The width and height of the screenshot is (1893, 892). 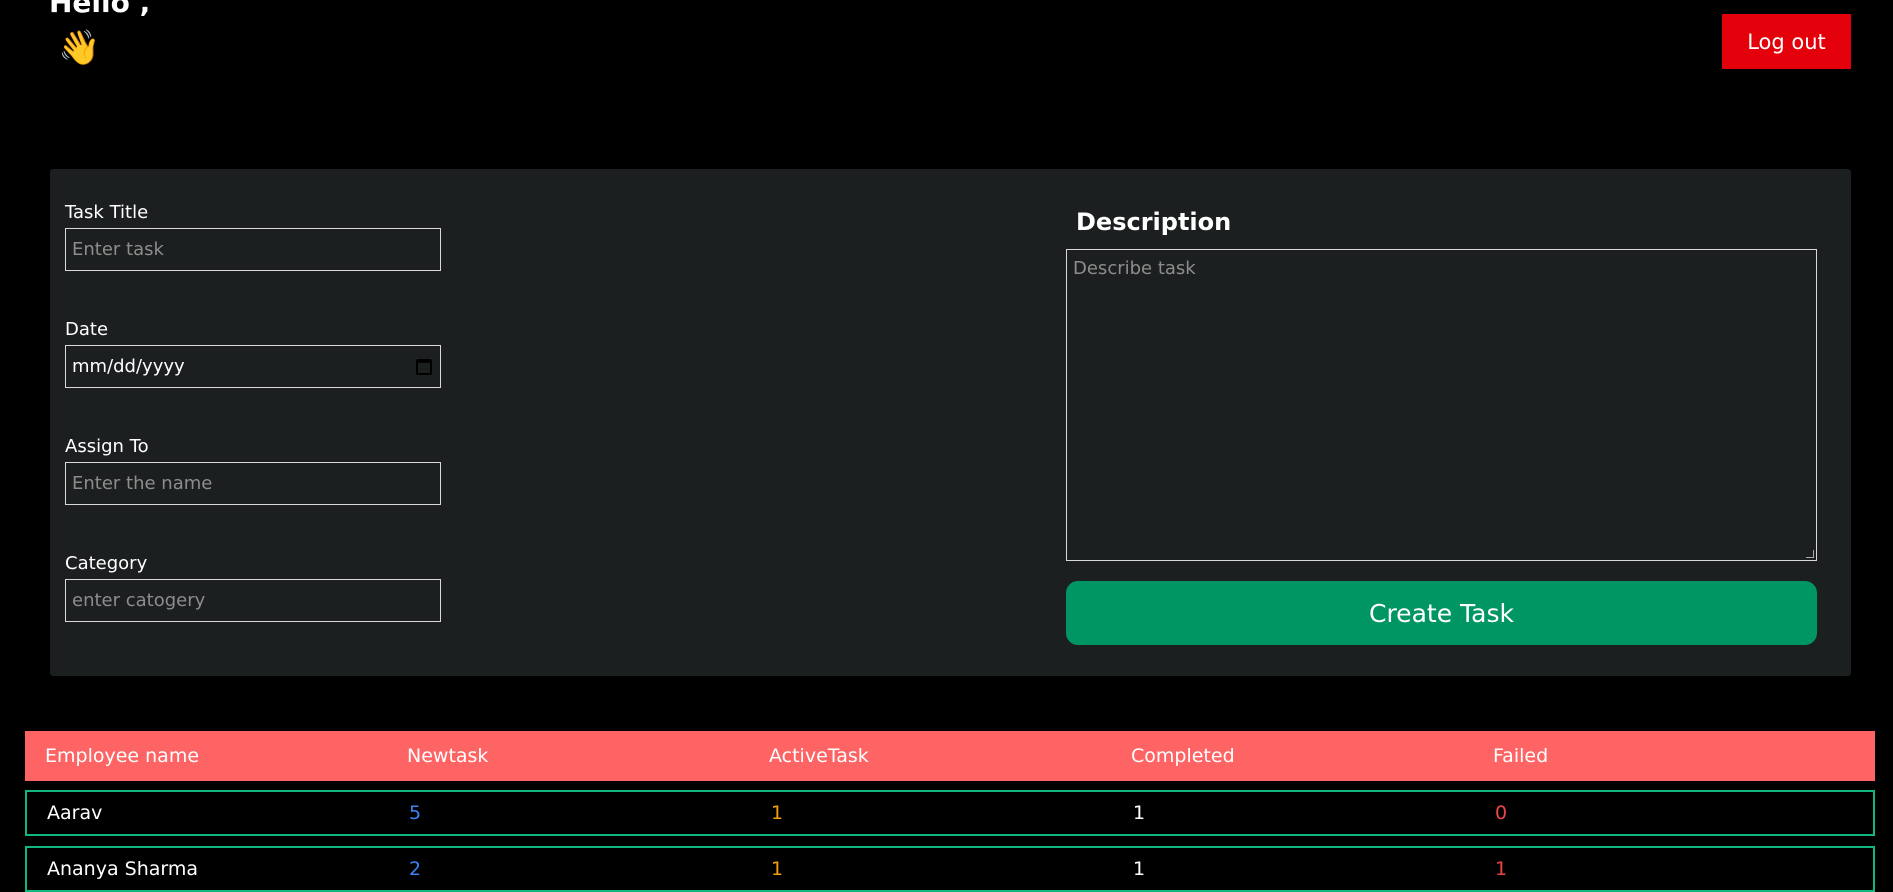 I want to click on date-value: mm/dd/yyyy, so click(x=128, y=366).